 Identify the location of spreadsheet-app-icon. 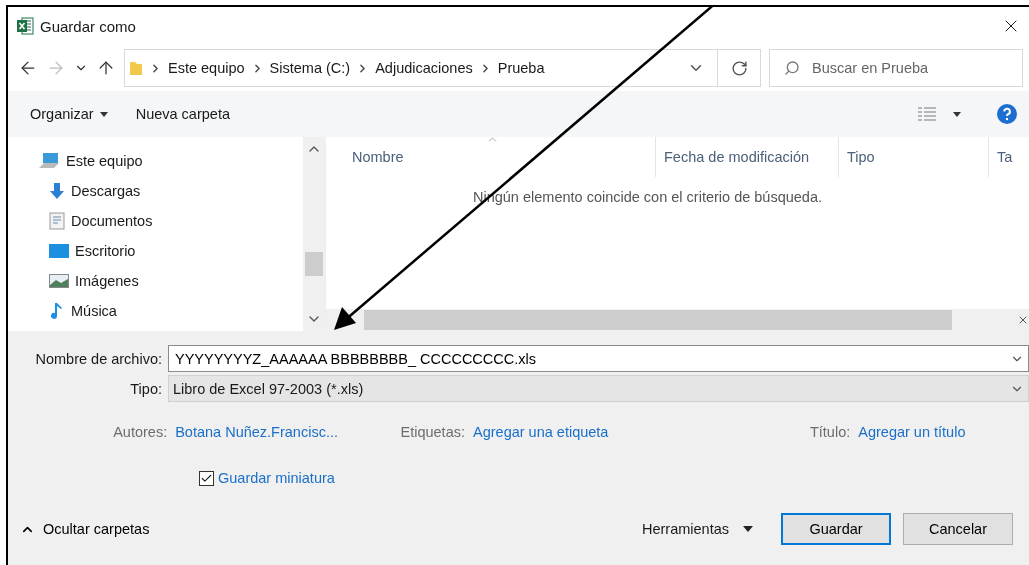
(25, 26).